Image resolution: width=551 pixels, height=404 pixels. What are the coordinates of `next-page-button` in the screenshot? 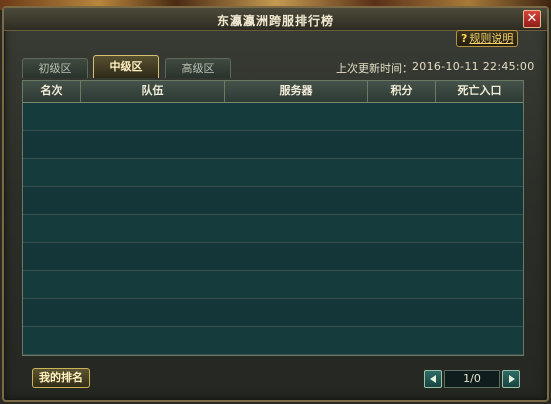 It's located at (511, 379).